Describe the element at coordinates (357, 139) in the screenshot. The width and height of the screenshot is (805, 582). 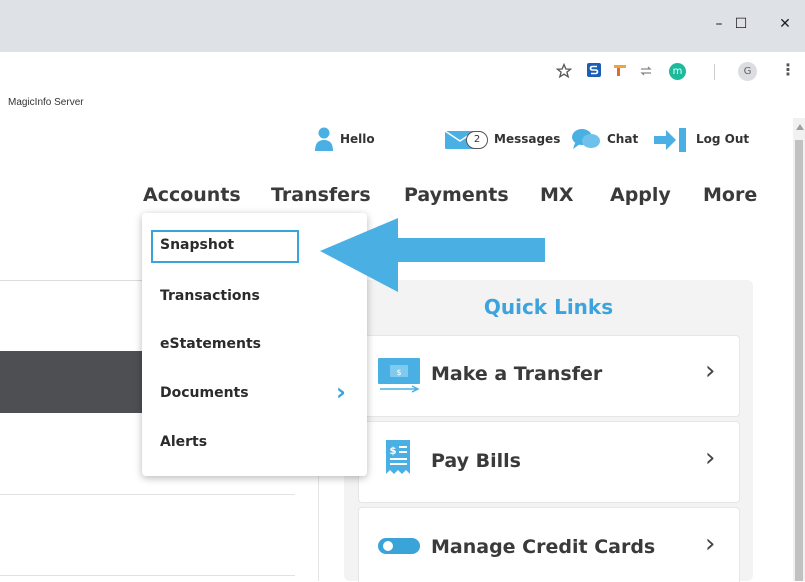
I see `hello-link: Hello` at that location.